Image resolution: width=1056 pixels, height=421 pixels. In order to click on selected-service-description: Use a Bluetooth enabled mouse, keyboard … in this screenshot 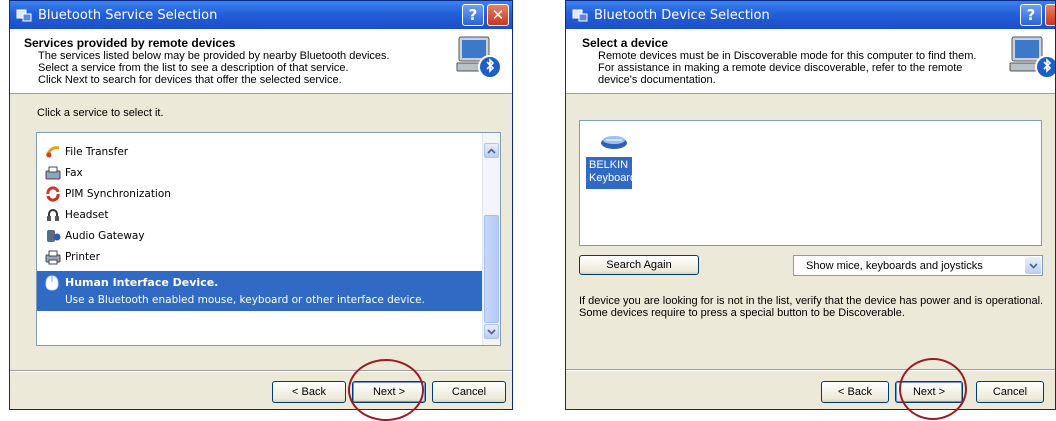, I will do `click(245, 300)`.